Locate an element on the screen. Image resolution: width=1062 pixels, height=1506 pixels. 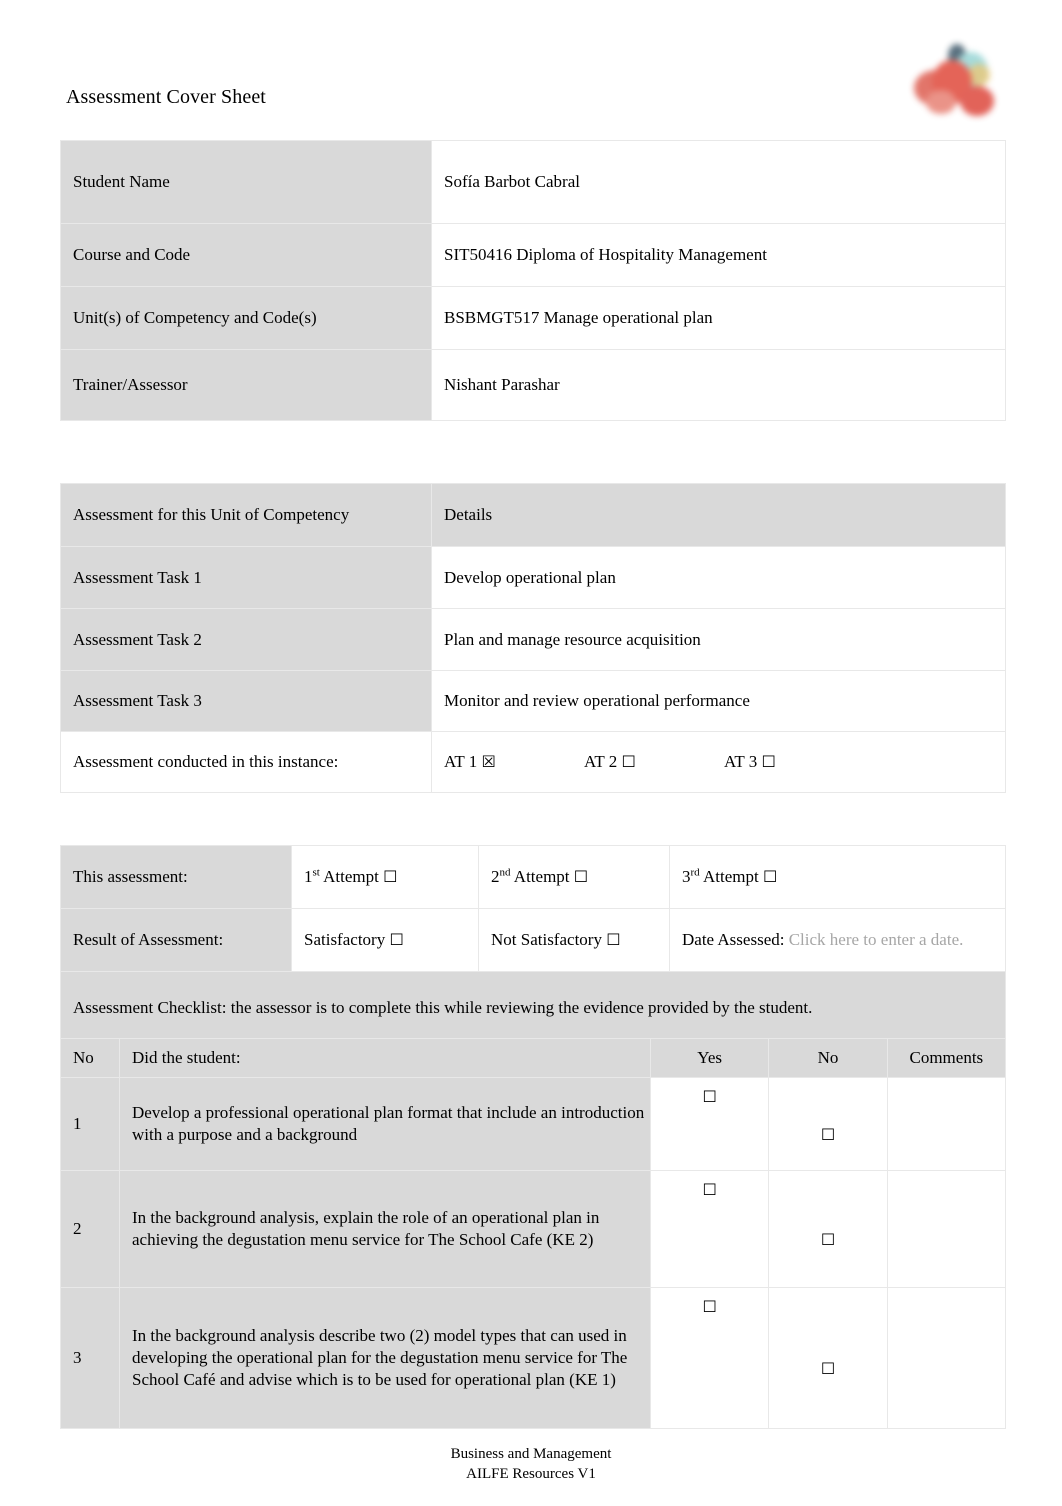
at-1-checkbox: ☒ is located at coordinates (488, 761).